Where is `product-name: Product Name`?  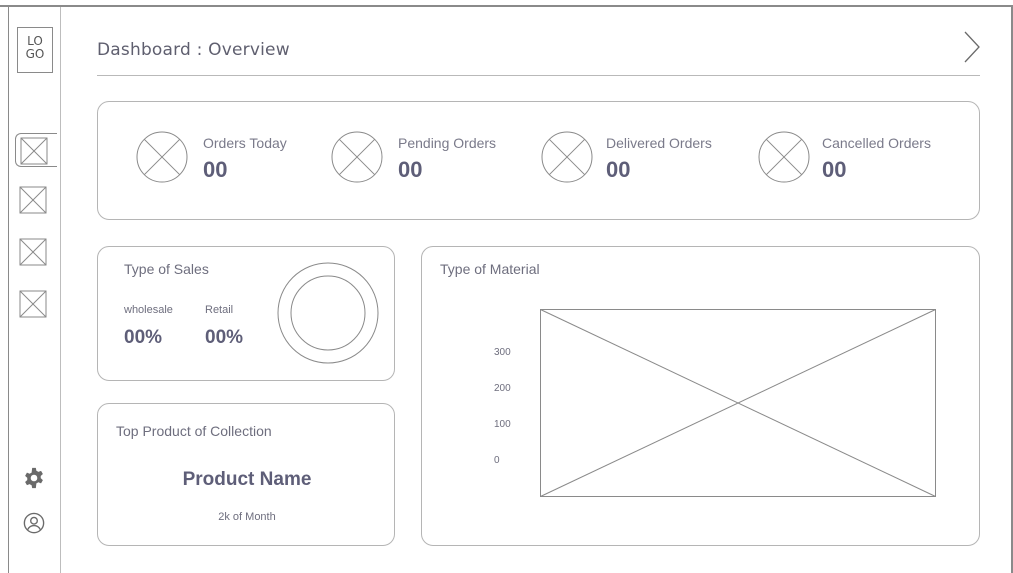
product-name: Product Name is located at coordinates (247, 480).